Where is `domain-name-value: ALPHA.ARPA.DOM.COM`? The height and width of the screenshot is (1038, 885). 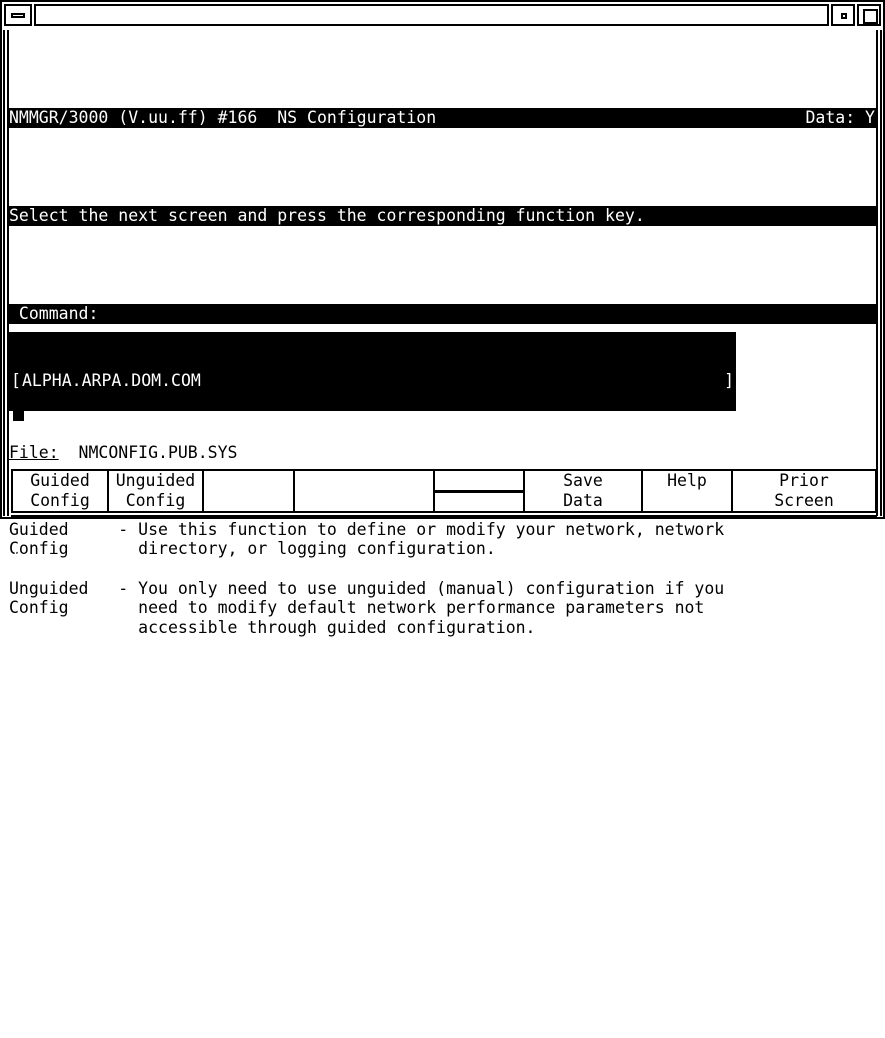 domain-name-value: ALPHA.ARPA.DOM.COM is located at coordinates (111, 381).